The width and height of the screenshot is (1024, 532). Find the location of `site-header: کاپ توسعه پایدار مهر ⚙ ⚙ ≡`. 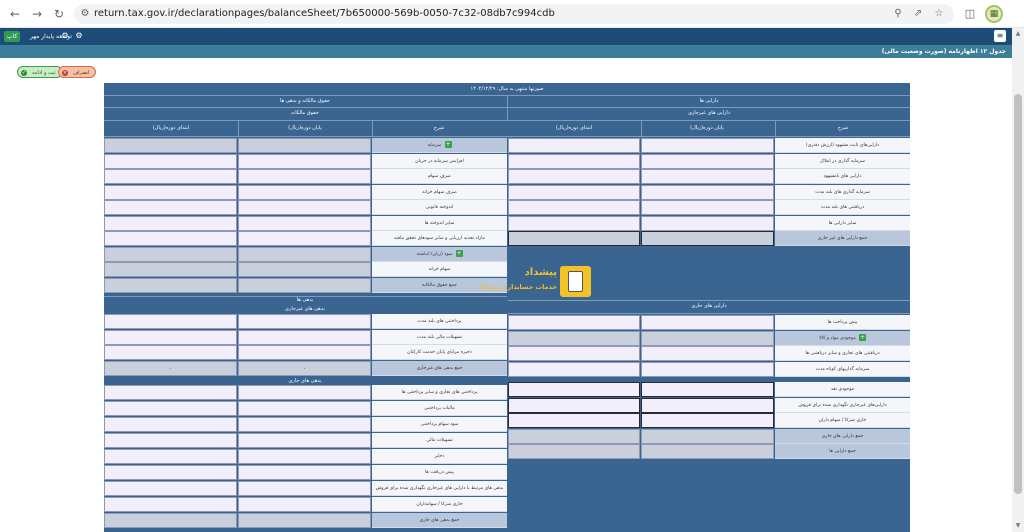

site-header: کاپ توسعه پایدار مهر ⚙ ⚙ ≡ is located at coordinates (506, 36).